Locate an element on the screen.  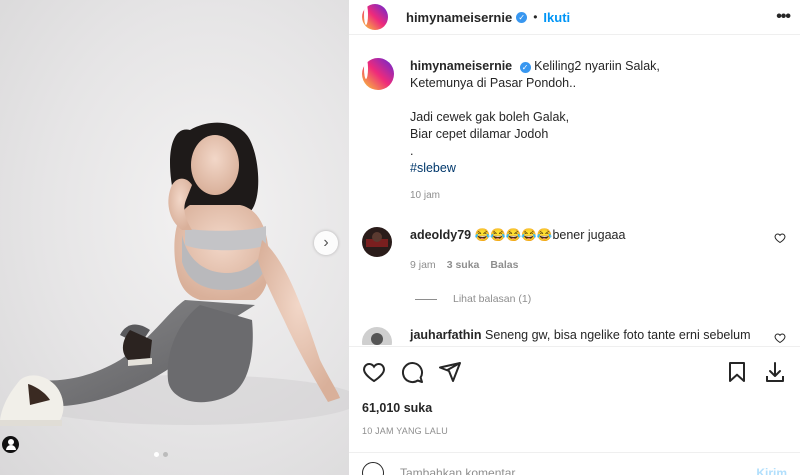
caption-line: Ketemunya di Pasar Pondoh.. is located at coordinates (493, 83).